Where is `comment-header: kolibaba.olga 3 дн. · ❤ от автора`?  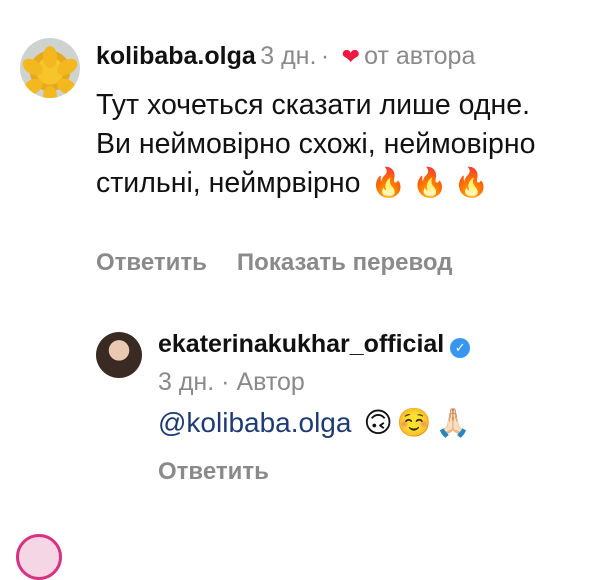 comment-header: kolibaba.olga 3 дн. · ❤ от автора is located at coordinates (285, 56).